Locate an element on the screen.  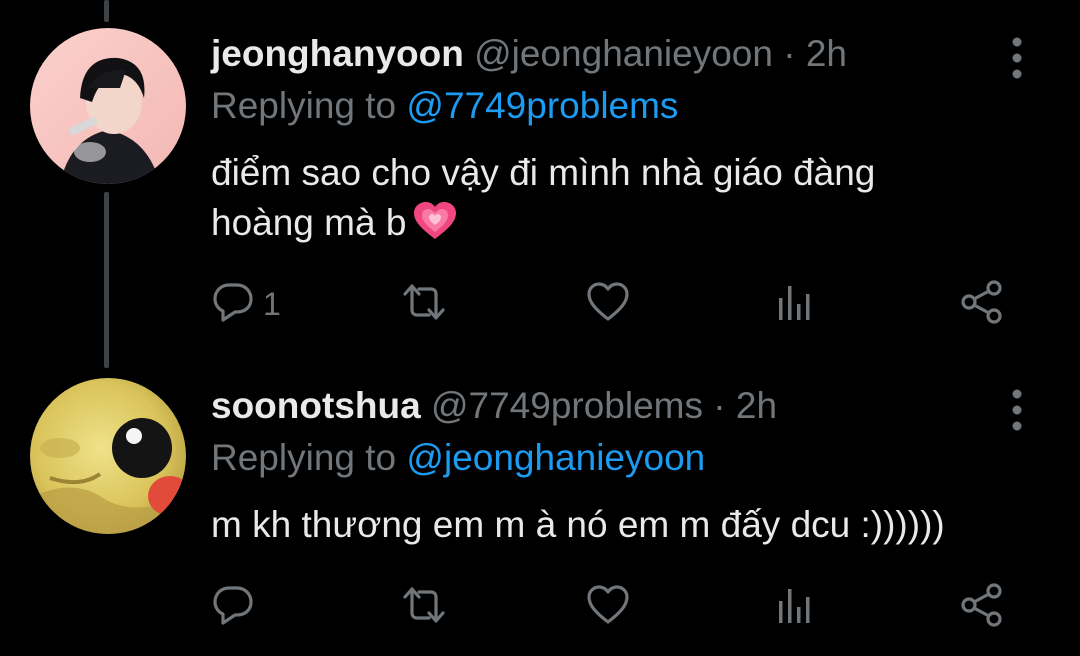
display-name: jeonghanyoon is located at coordinates (337, 53).